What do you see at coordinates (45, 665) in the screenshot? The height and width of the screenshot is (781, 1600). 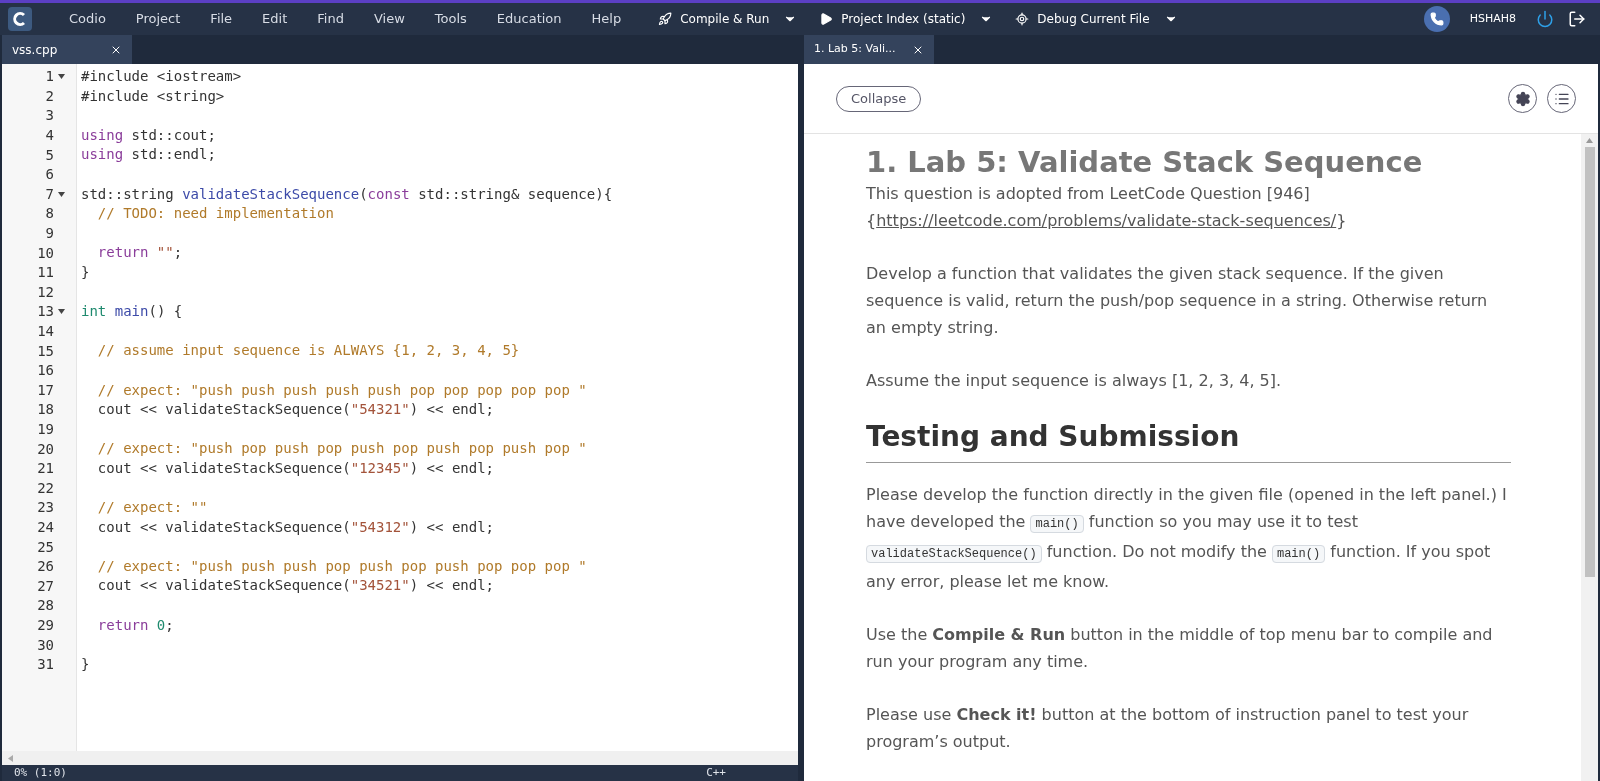 I see `line-number: 31` at bounding box center [45, 665].